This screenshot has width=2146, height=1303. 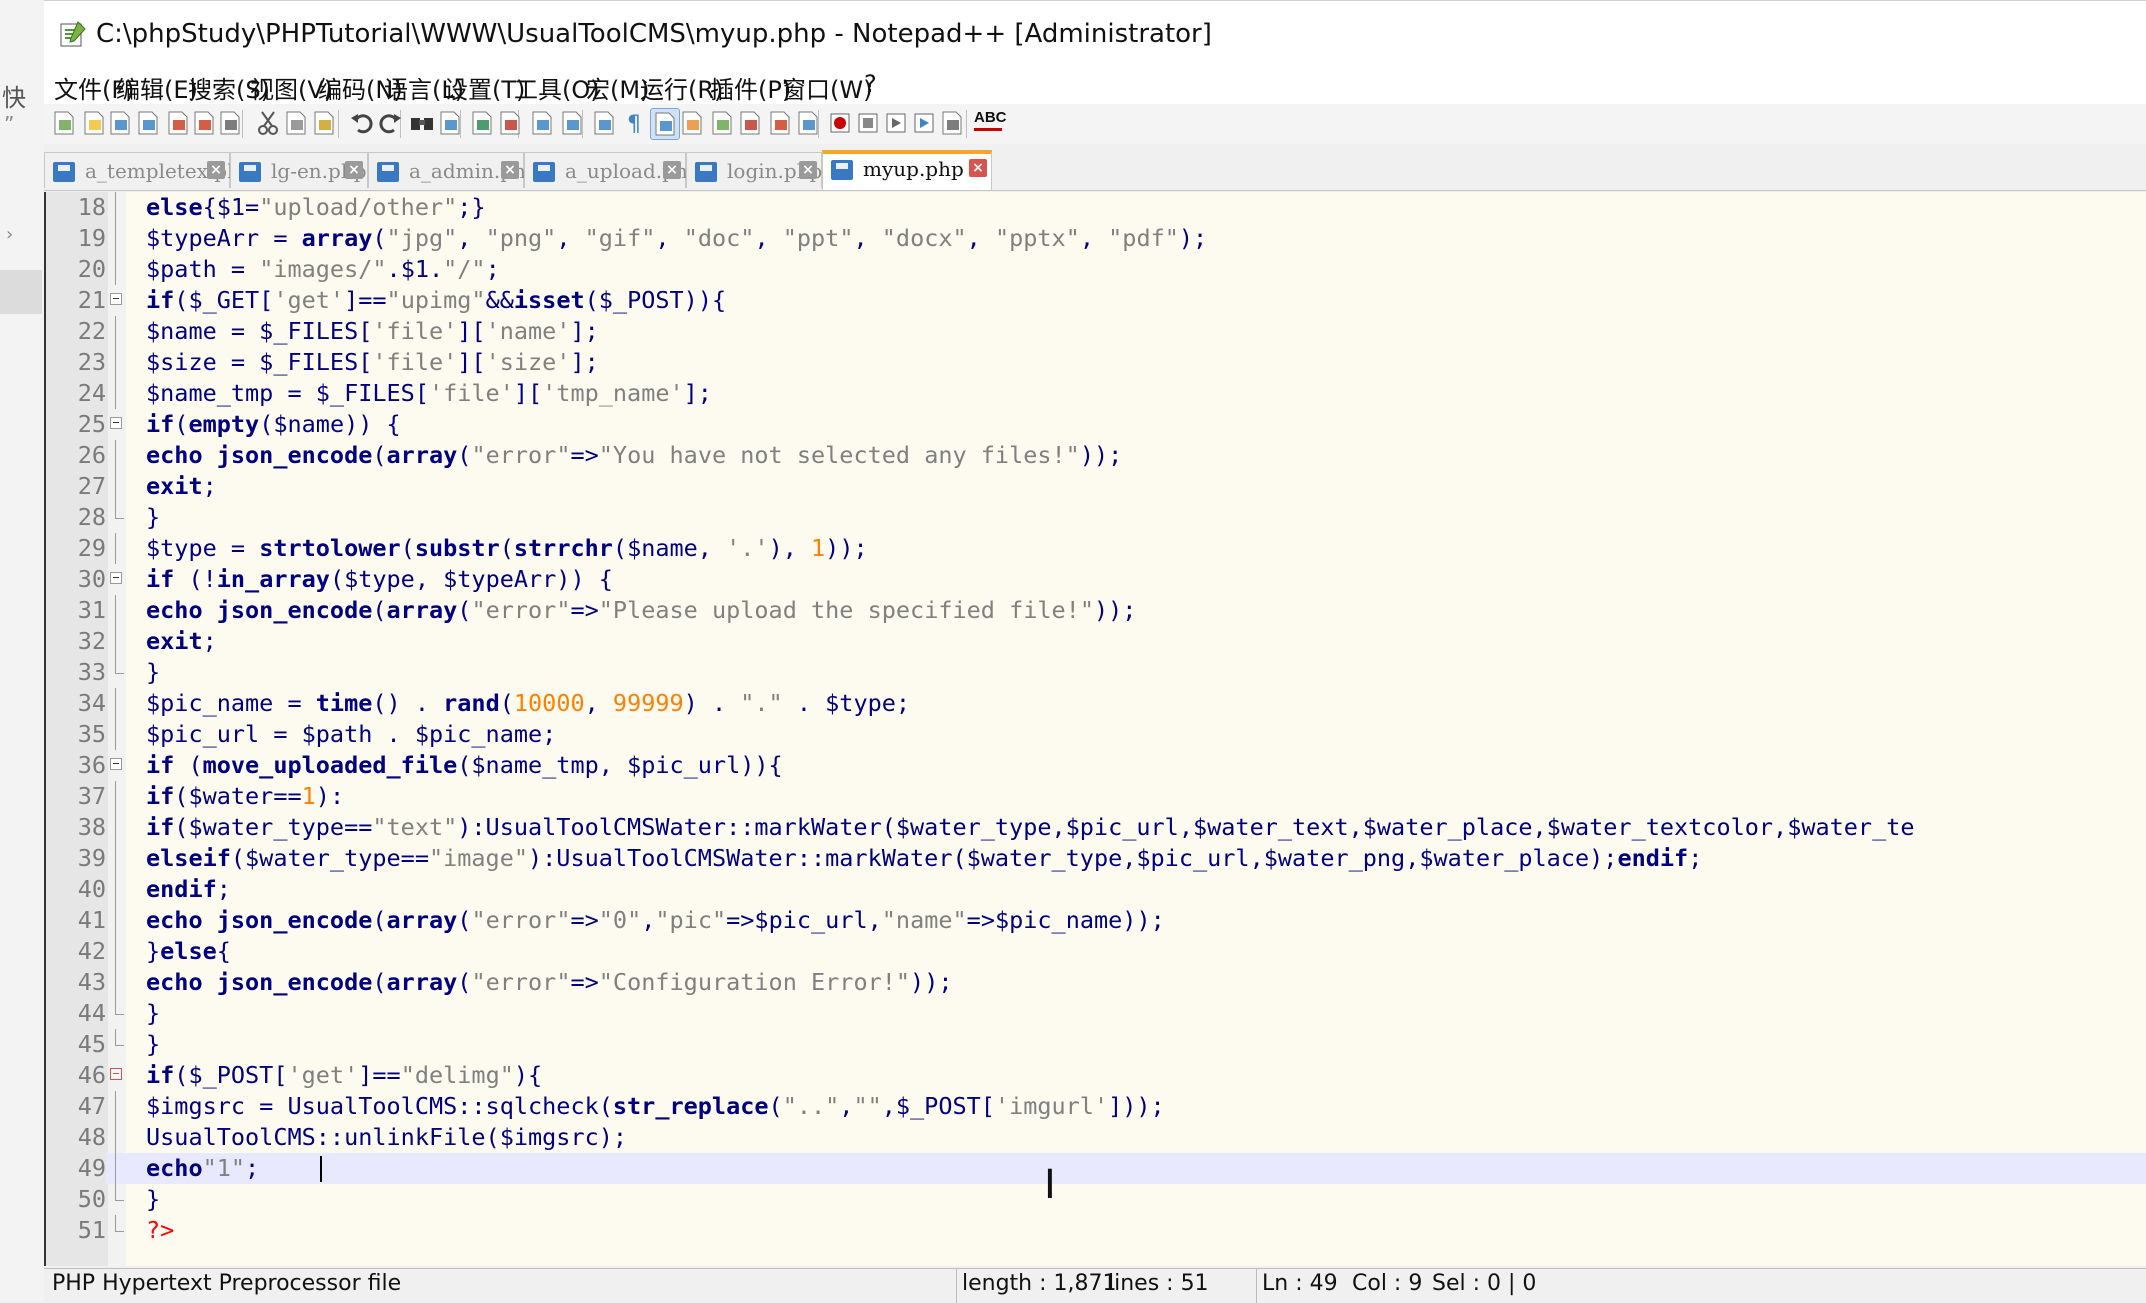 What do you see at coordinates (1096, 1137) in the screenshot?
I see `code-line: 48 UsualToolCMS::unlinkFile($imgsrc);` at bounding box center [1096, 1137].